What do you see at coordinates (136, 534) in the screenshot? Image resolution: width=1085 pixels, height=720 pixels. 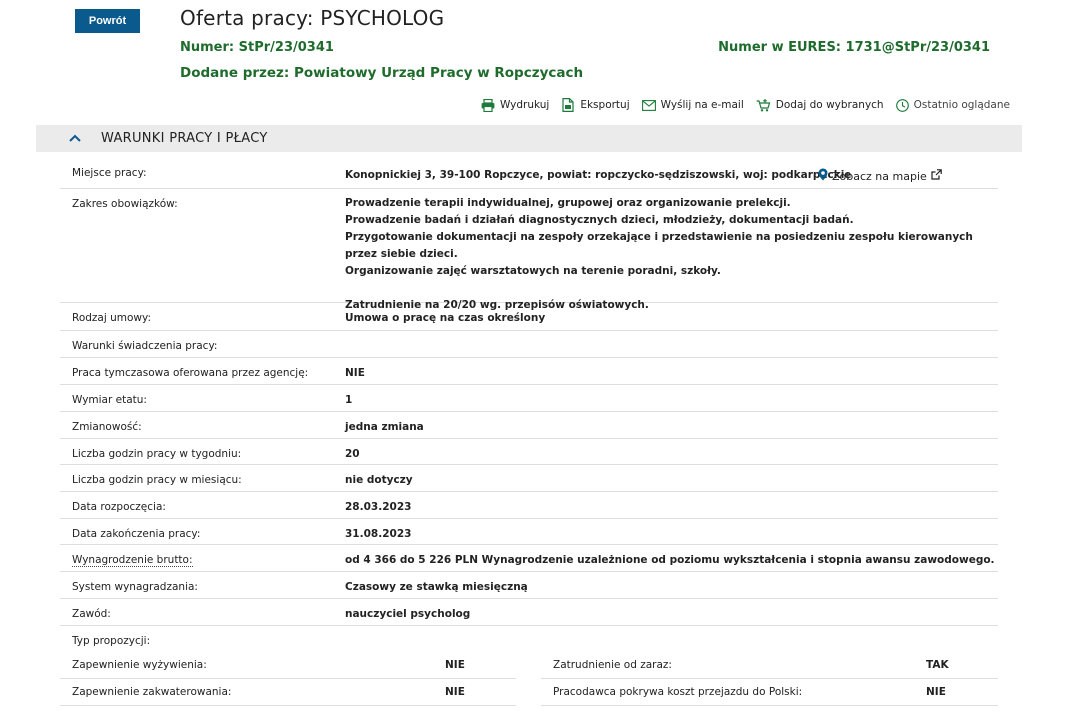 I see `field-label: Data zakończenia pracy:` at bounding box center [136, 534].